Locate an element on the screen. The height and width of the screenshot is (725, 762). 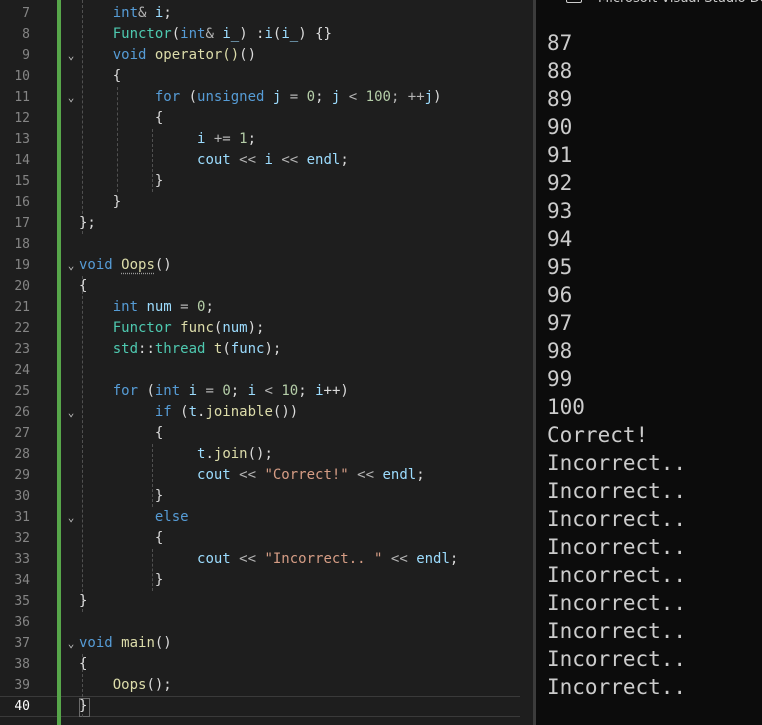
token: ()) is located at coordinates (285, 412).